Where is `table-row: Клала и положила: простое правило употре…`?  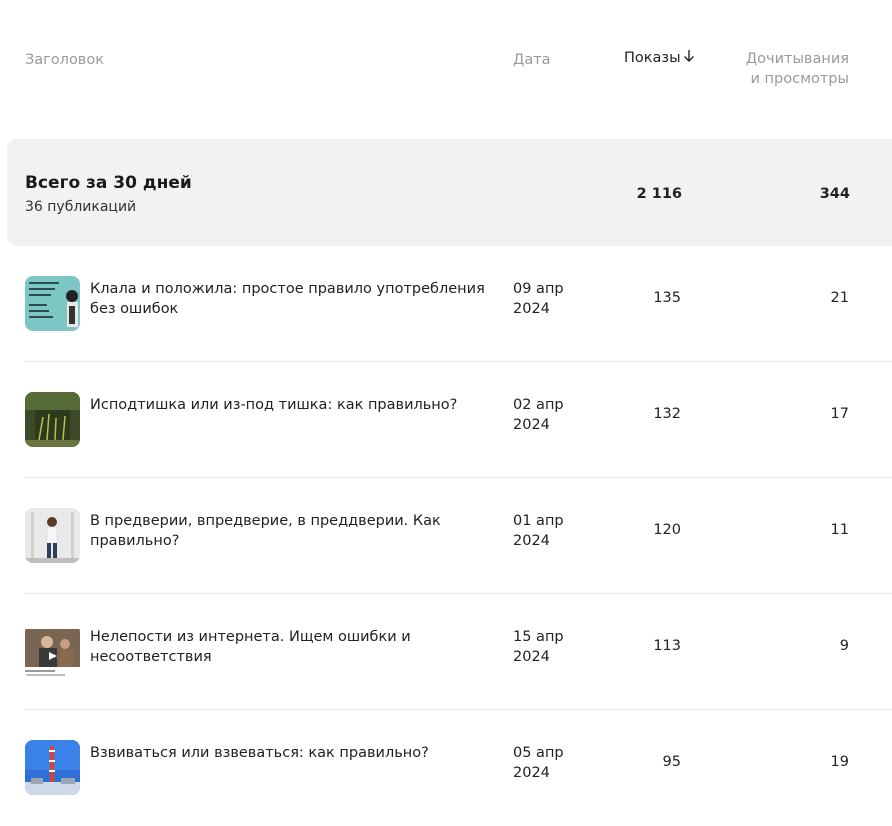 table-row: Клала и положила: простое правило употре… is located at coordinates (446, 304).